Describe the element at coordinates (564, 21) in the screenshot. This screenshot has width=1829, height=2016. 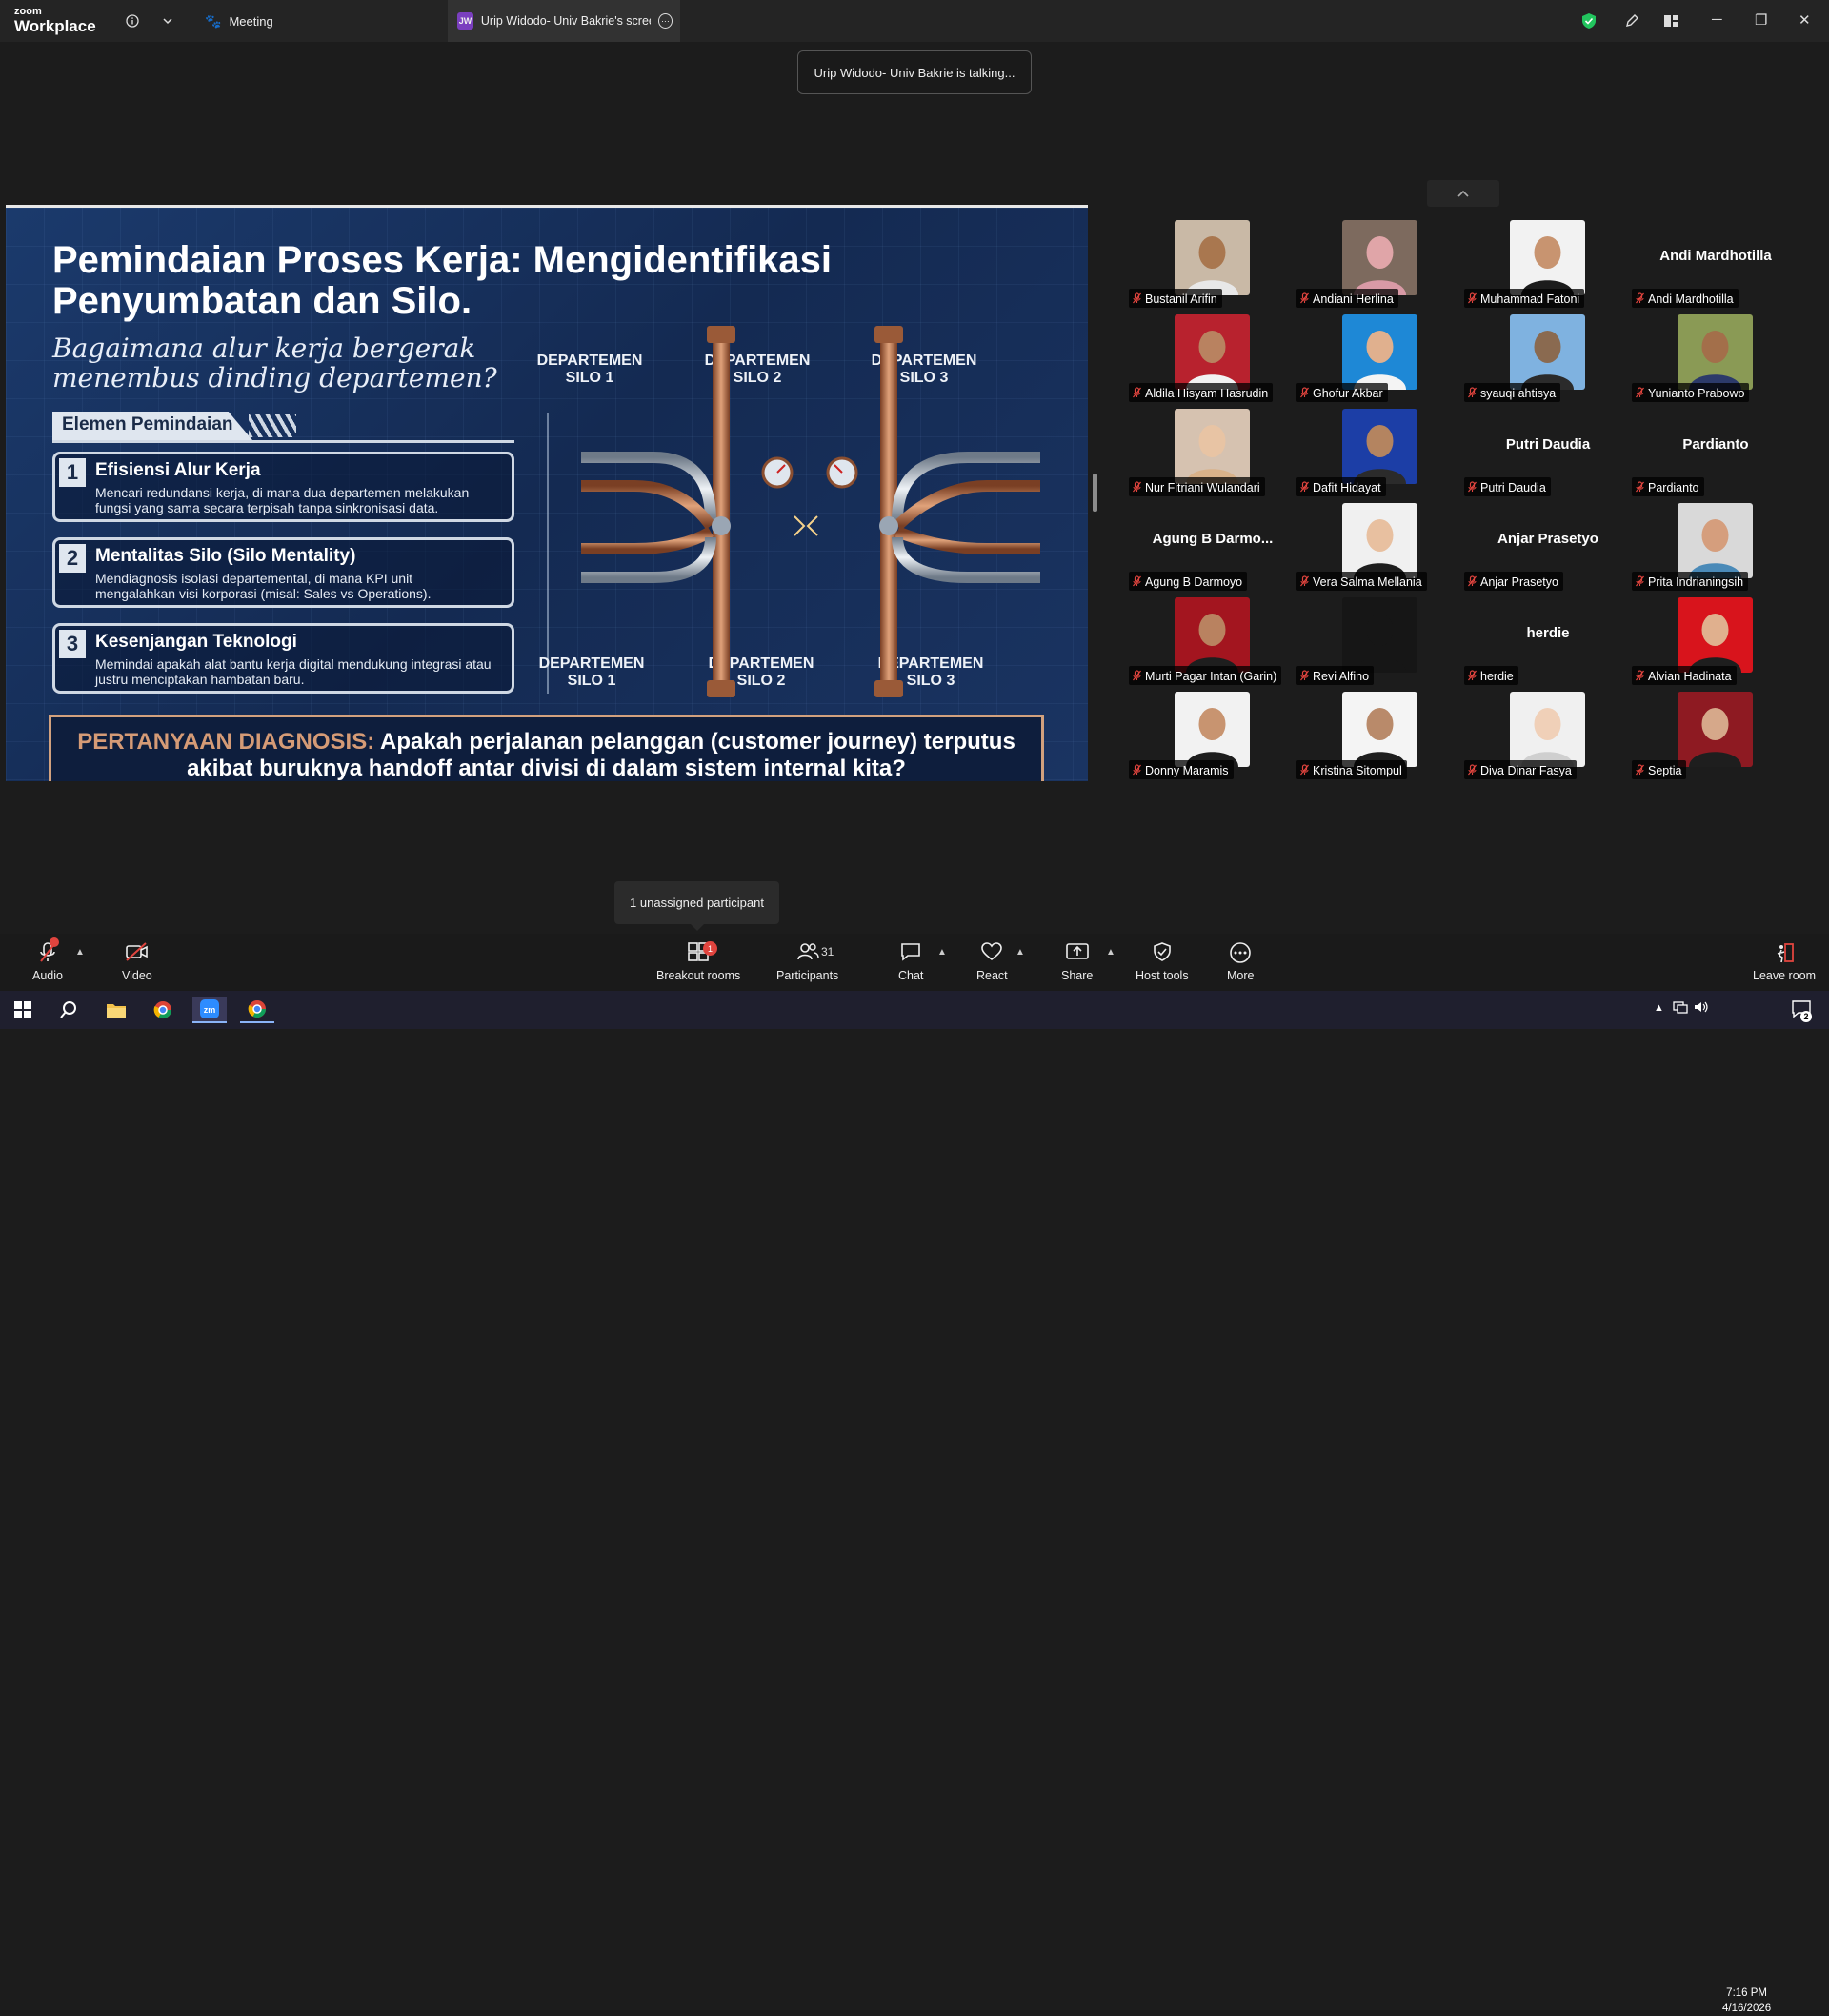
I see `tab-screen-share: JW Urip Widodo- Univ Bakrie's screen ···` at that location.